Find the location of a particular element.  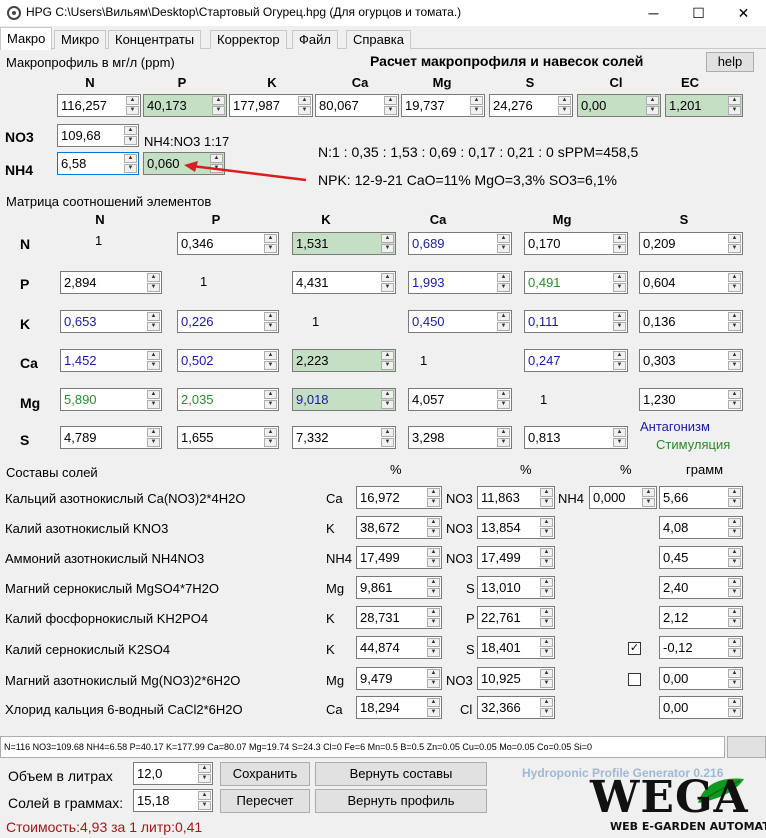

maximize-button: ☐ is located at coordinates (698, 13).